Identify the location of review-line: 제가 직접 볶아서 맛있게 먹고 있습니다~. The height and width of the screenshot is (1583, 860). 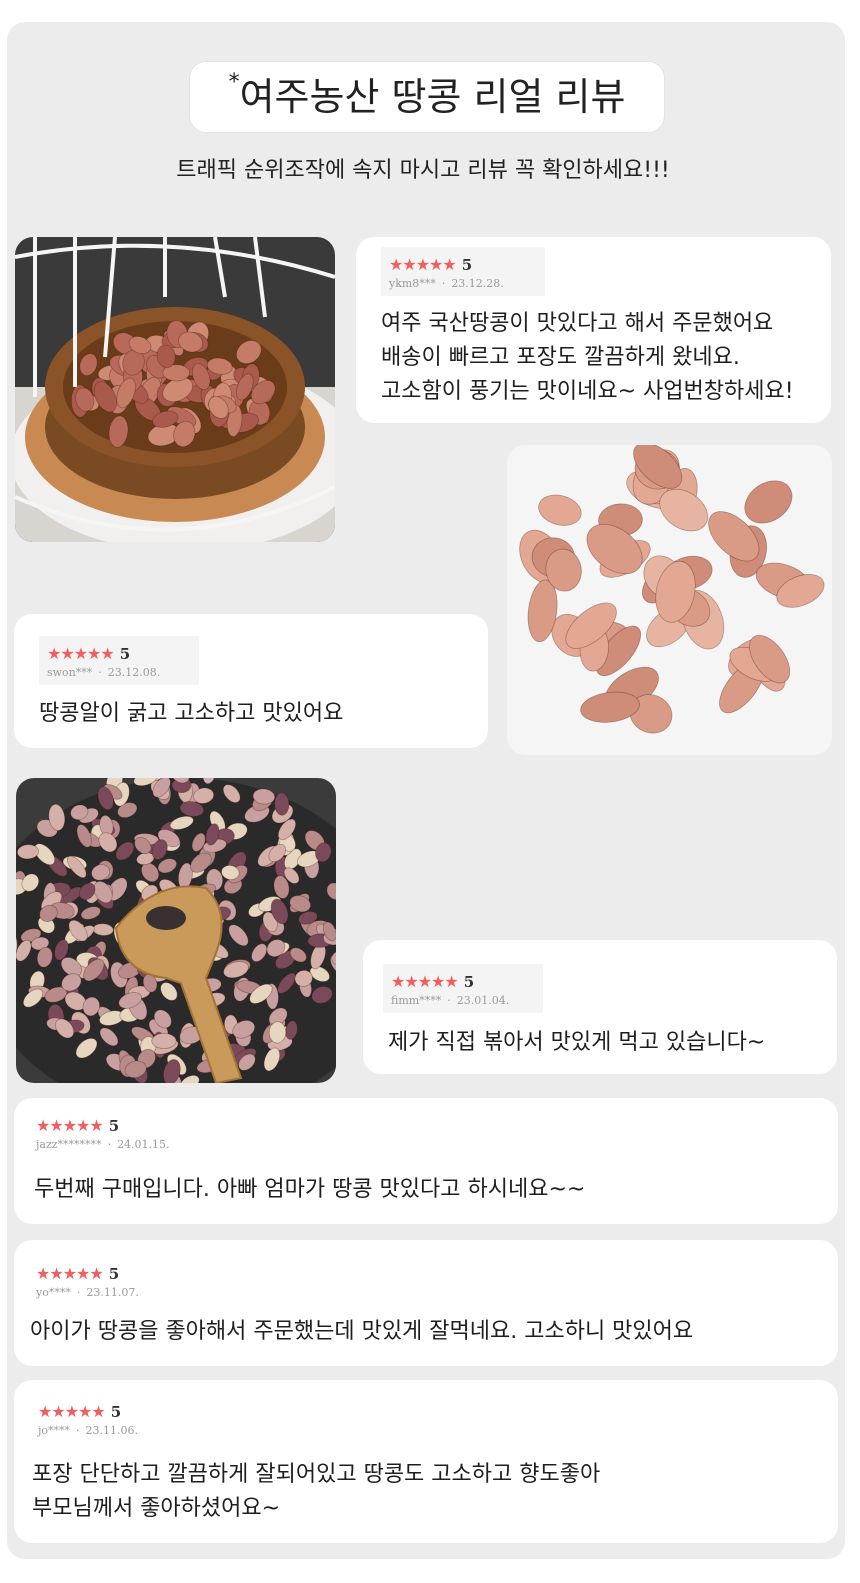
(577, 1042).